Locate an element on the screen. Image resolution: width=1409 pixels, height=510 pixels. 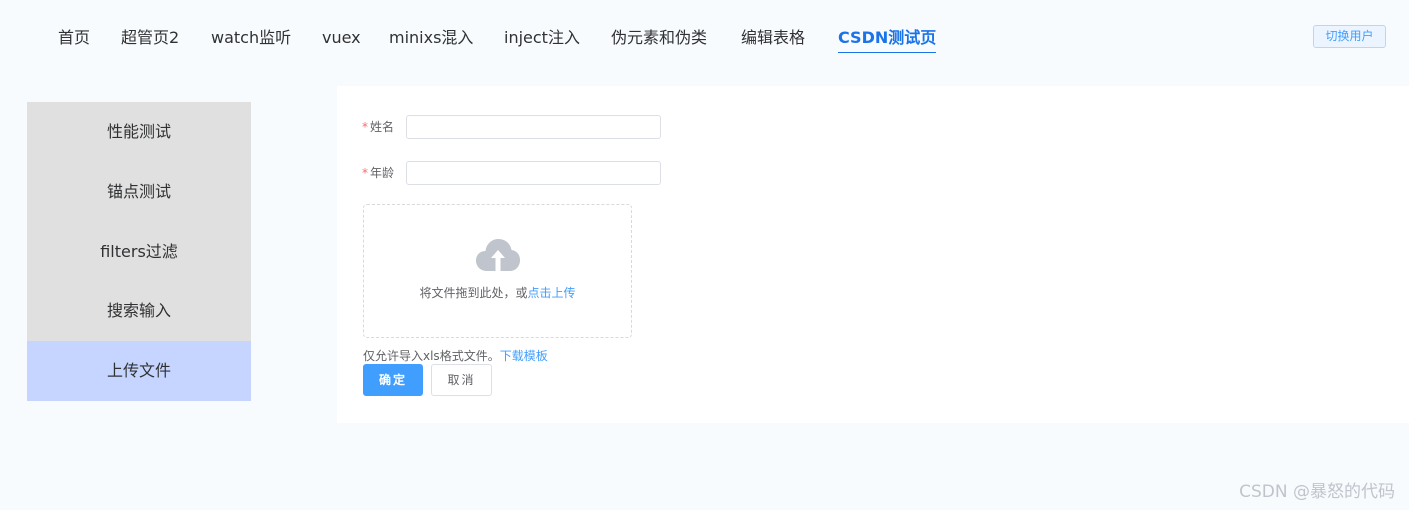
watermark: CSDN @暴怒的代码 is located at coordinates (1317, 492).